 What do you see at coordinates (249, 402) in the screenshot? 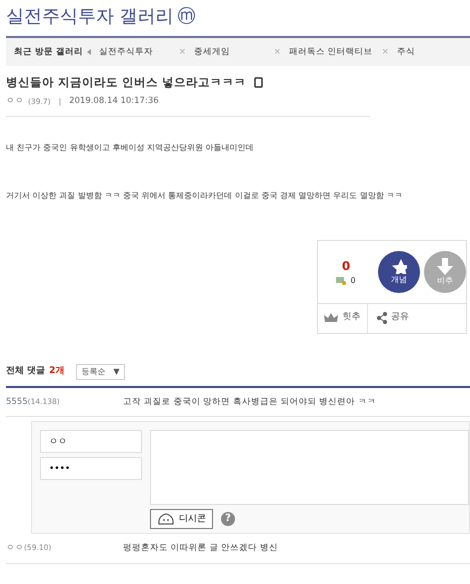
I see `comment-text: 고작 괴질로 중국이 망하면 흑사병급은 되어야되 병신련아 ㅋㅋ` at bounding box center [249, 402].